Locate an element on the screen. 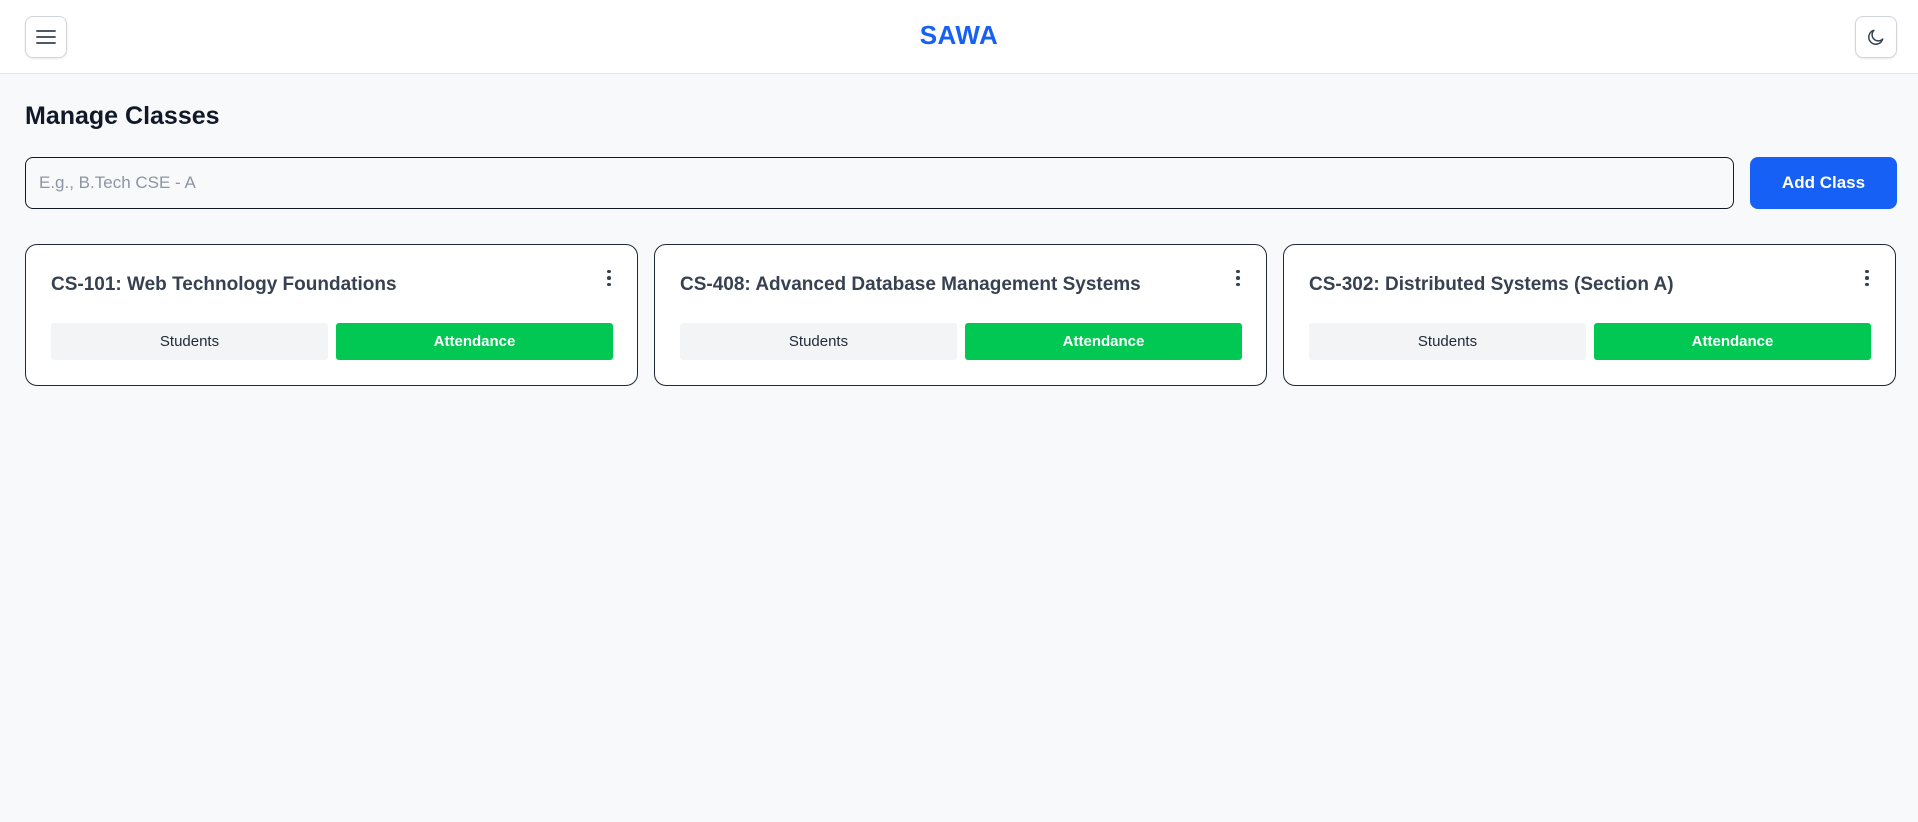 This screenshot has height=822, width=1918. theme-toggle-button is located at coordinates (1876, 37).